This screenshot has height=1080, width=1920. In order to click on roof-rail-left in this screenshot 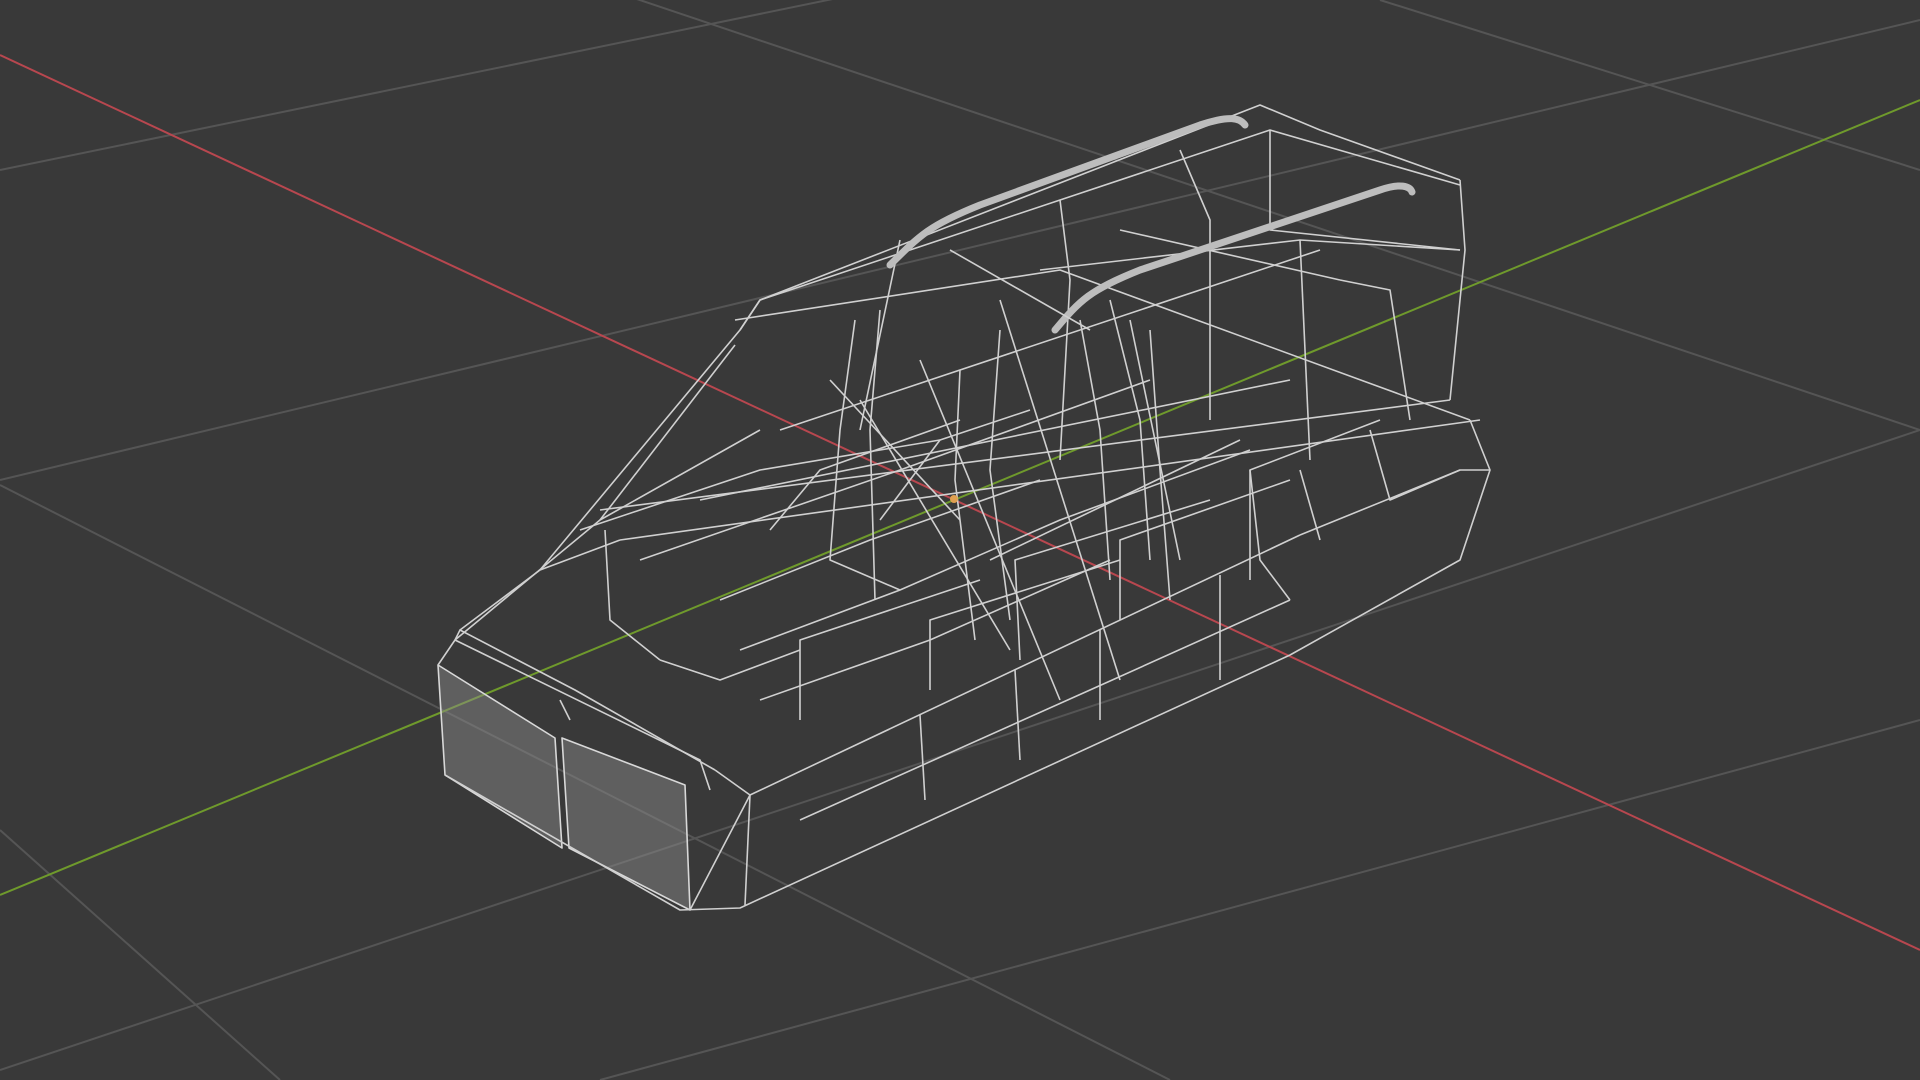, I will do `click(1067, 192)`.